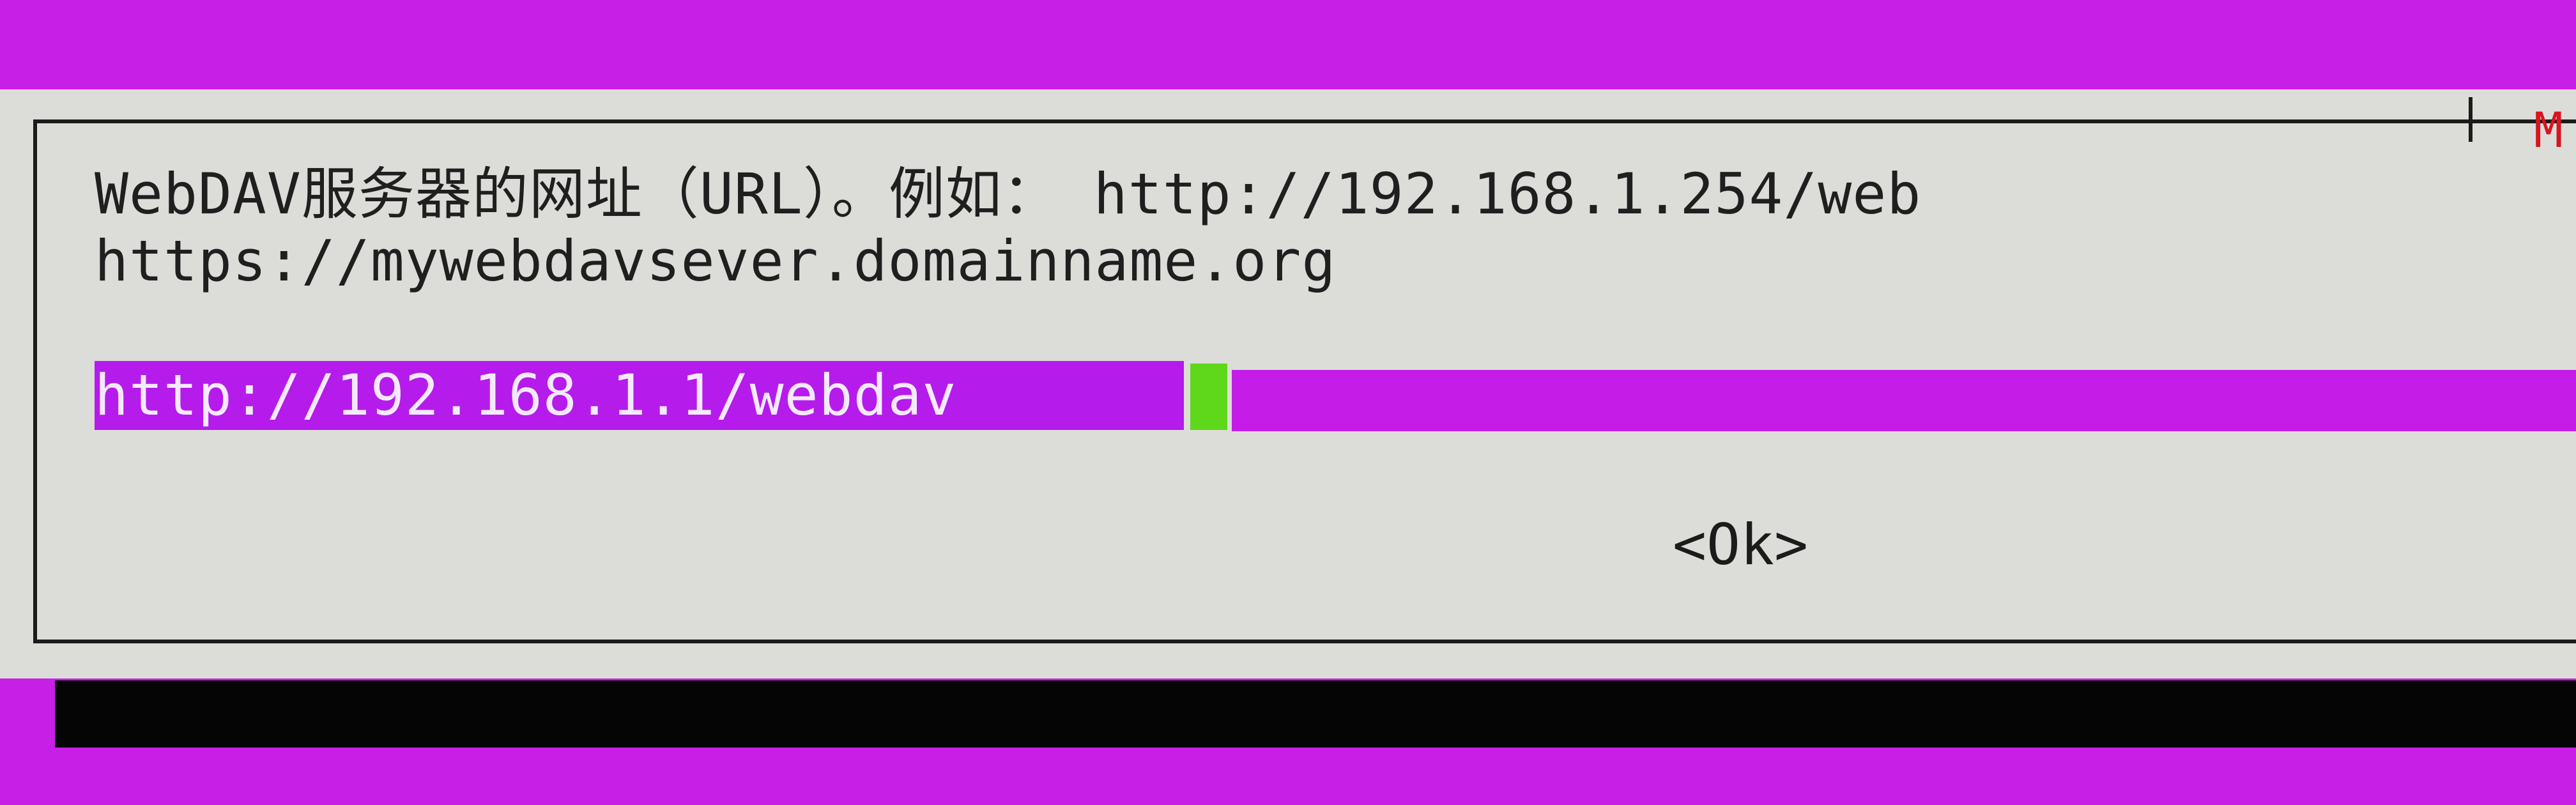 This screenshot has width=2576, height=805. I want to click on url-entry-row: ________________________________________, so click(1335, 401).